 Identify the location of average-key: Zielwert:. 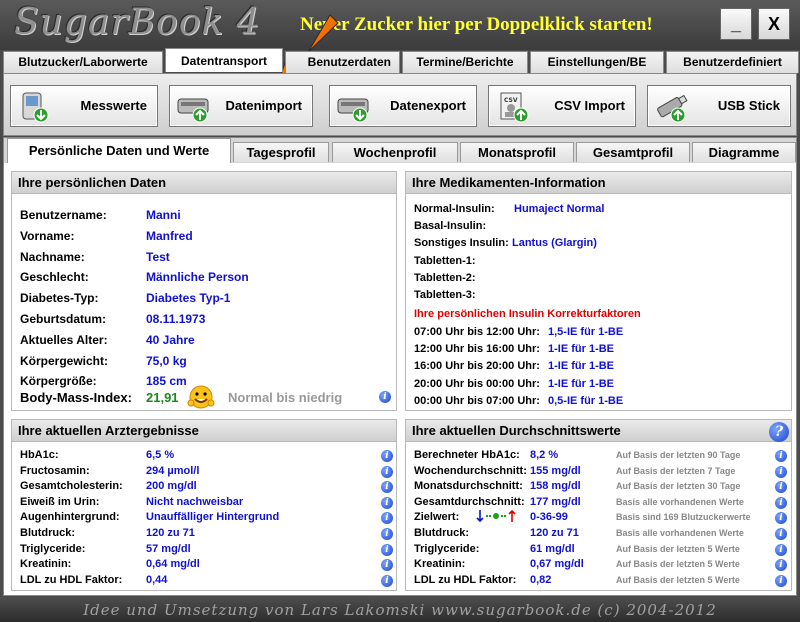
(437, 517).